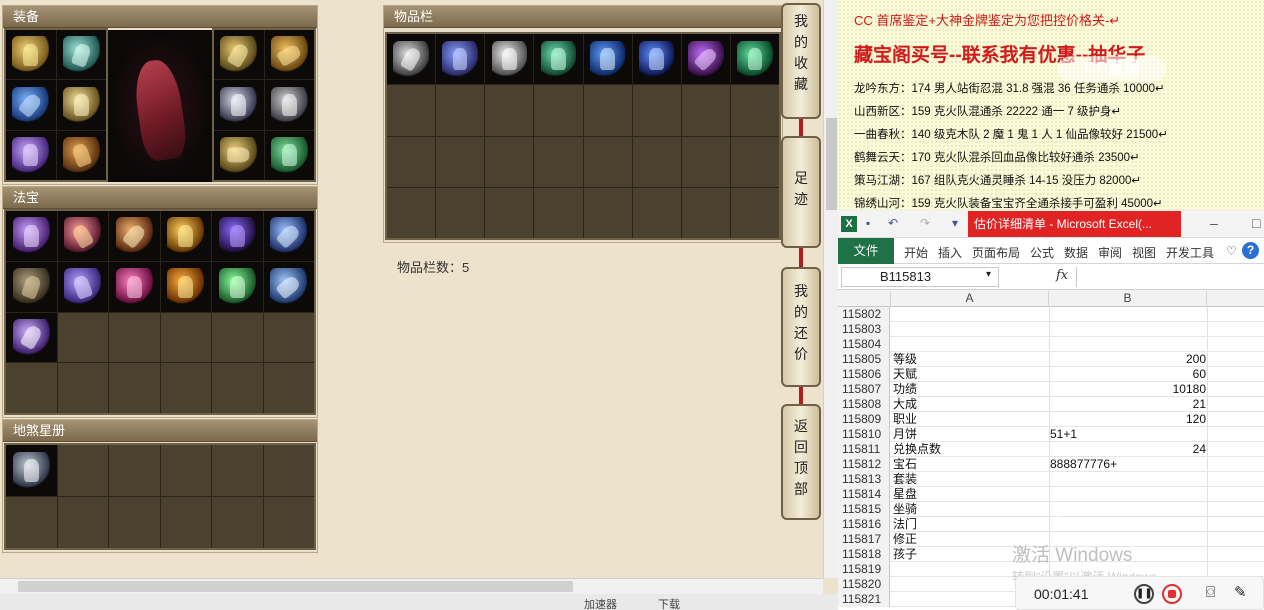 Image resolution: width=1264 pixels, height=610 pixels. What do you see at coordinates (801, 462) in the screenshot?
I see `back-to-top-button: 返 回 顶 部` at bounding box center [801, 462].